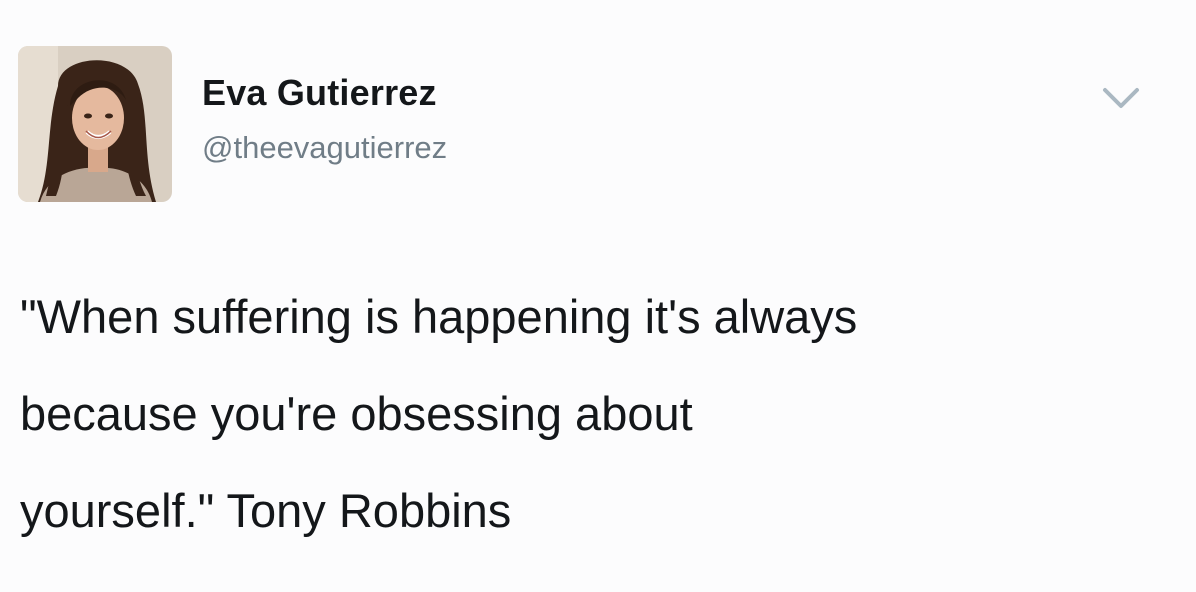 The width and height of the screenshot is (1196, 592). I want to click on avatar, so click(95, 124).